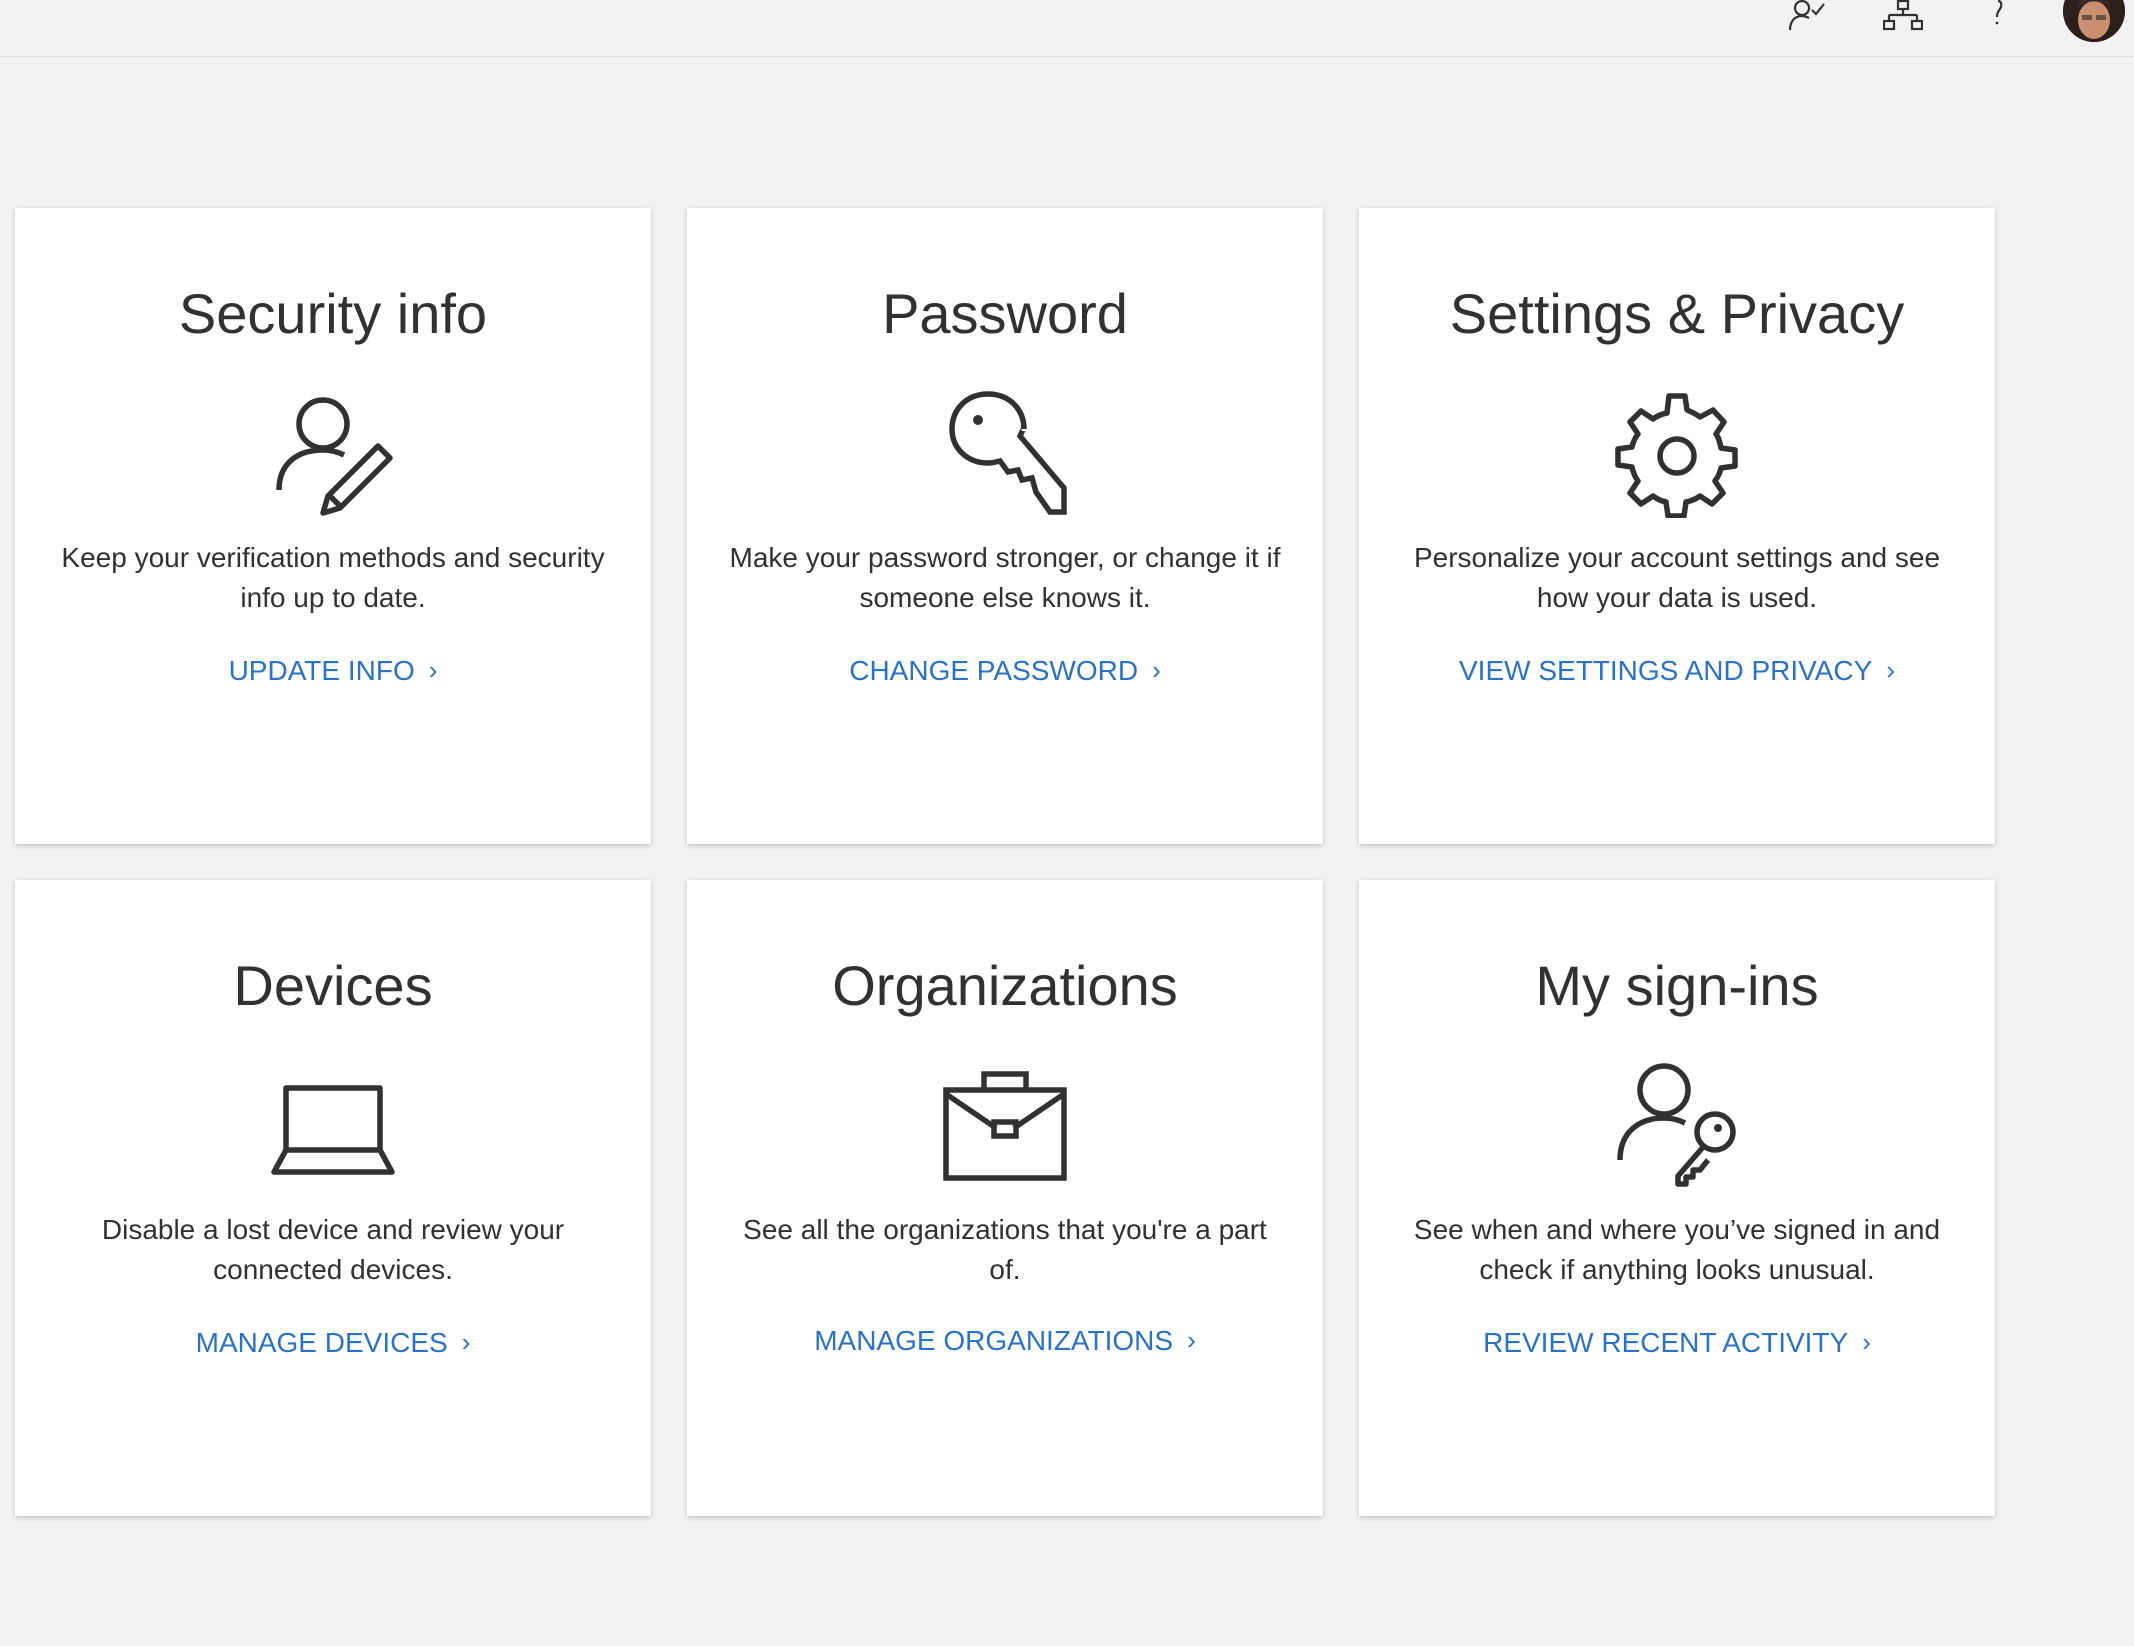 The image size is (2134, 1646). I want to click on laptop-icon, so click(333, 1125).